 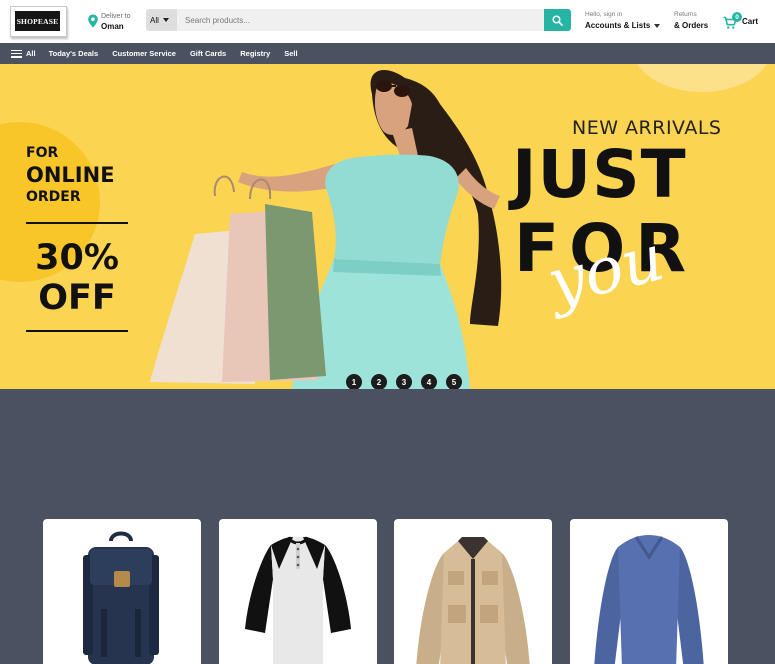 I want to click on cart-button: 0 Cart, so click(x=745, y=21).